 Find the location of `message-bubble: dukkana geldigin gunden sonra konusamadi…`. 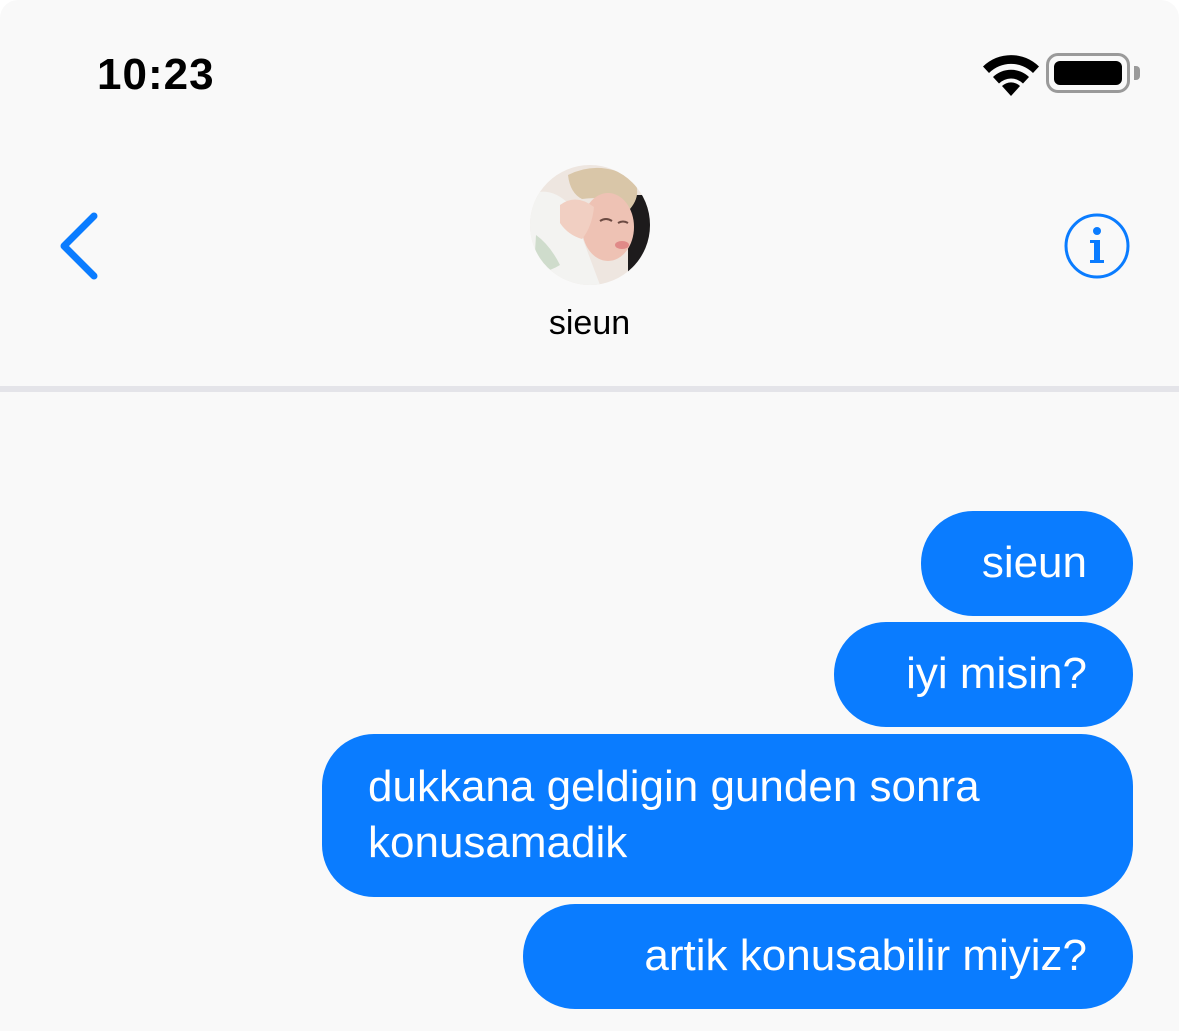

message-bubble: dukkana geldigin gunden sonra konusamadi… is located at coordinates (727, 815).